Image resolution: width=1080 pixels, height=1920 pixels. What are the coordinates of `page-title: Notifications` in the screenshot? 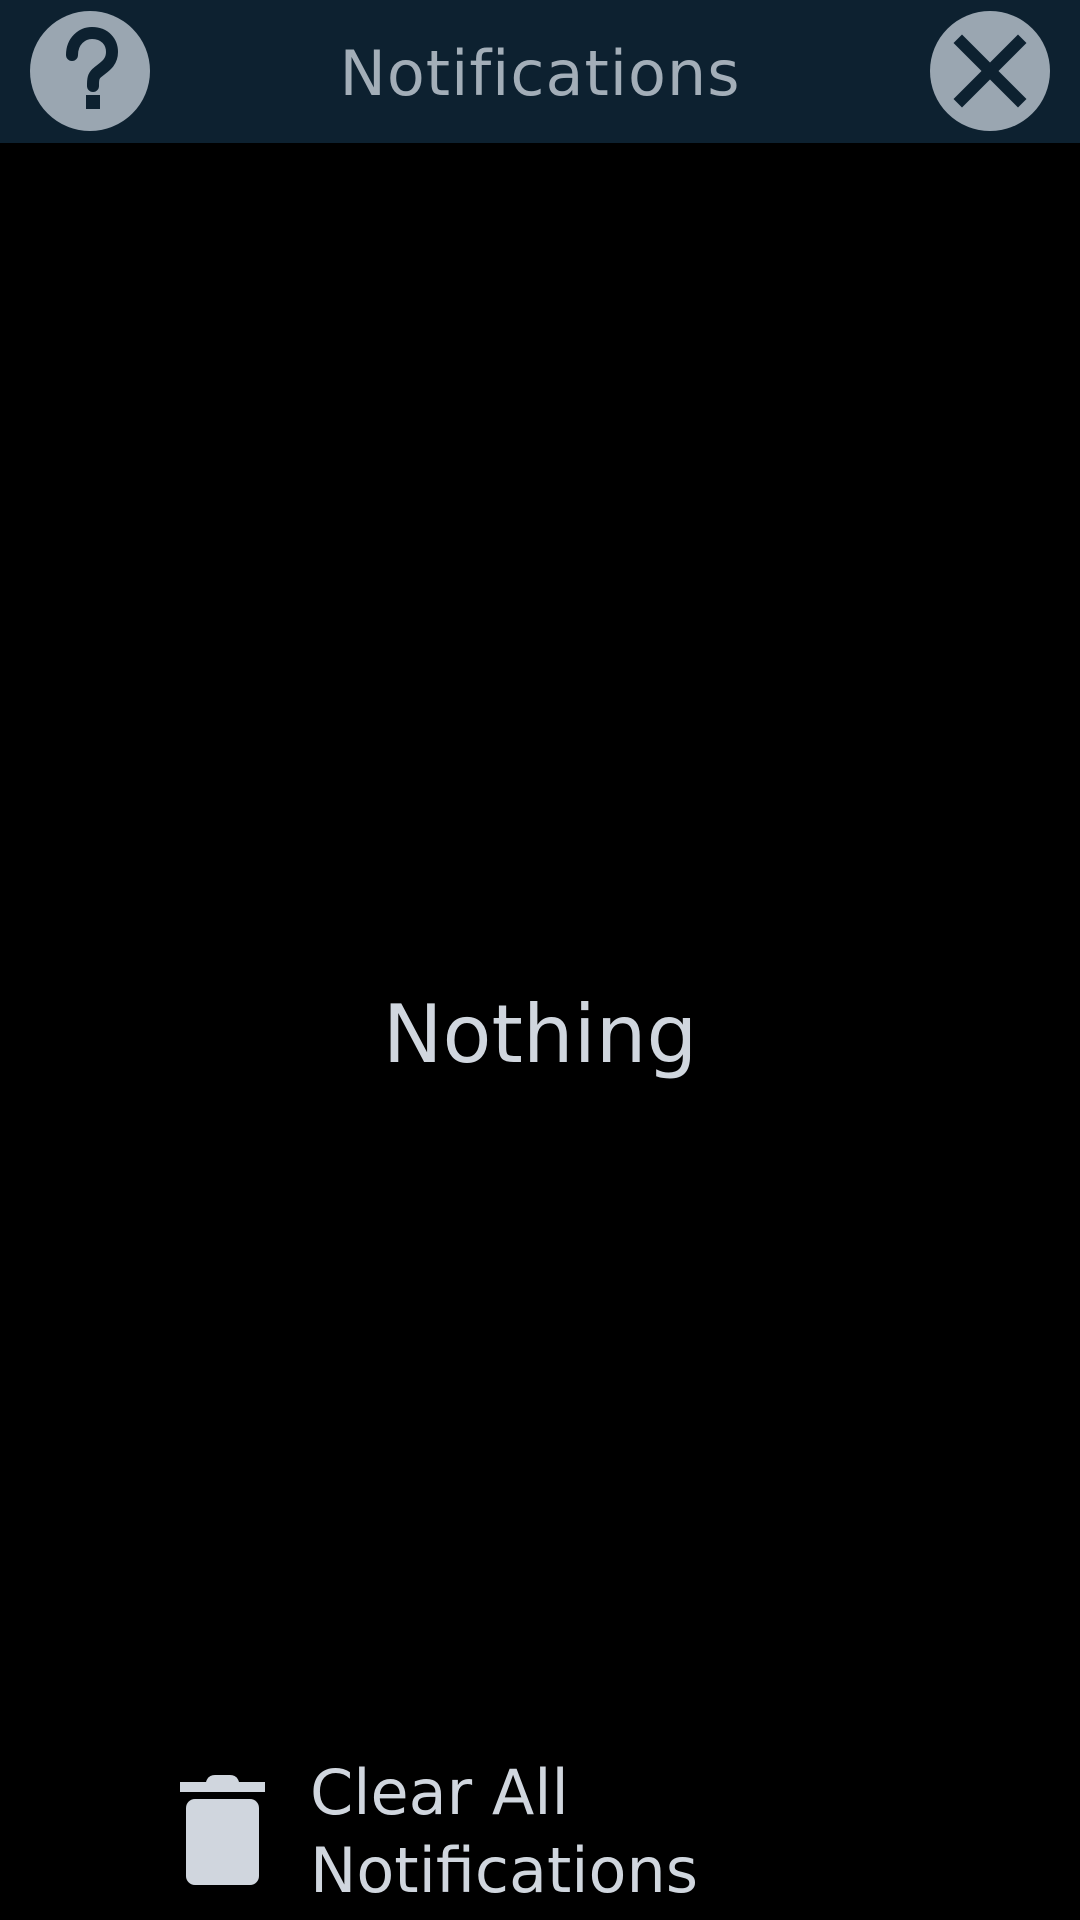 It's located at (540, 73).